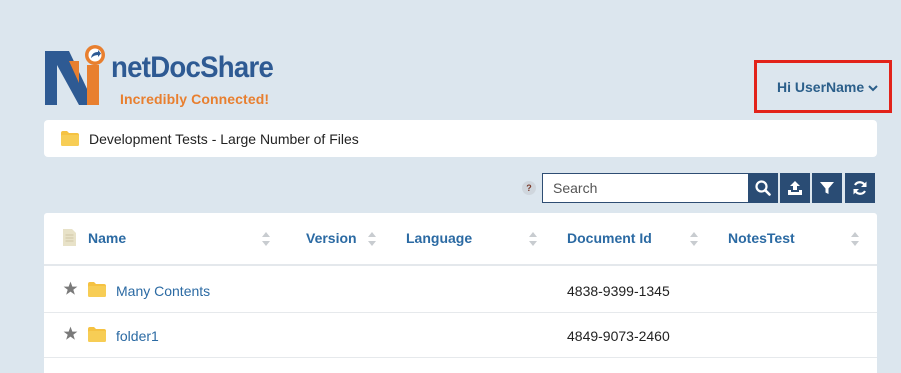  I want to click on filter-icon, so click(827, 188).